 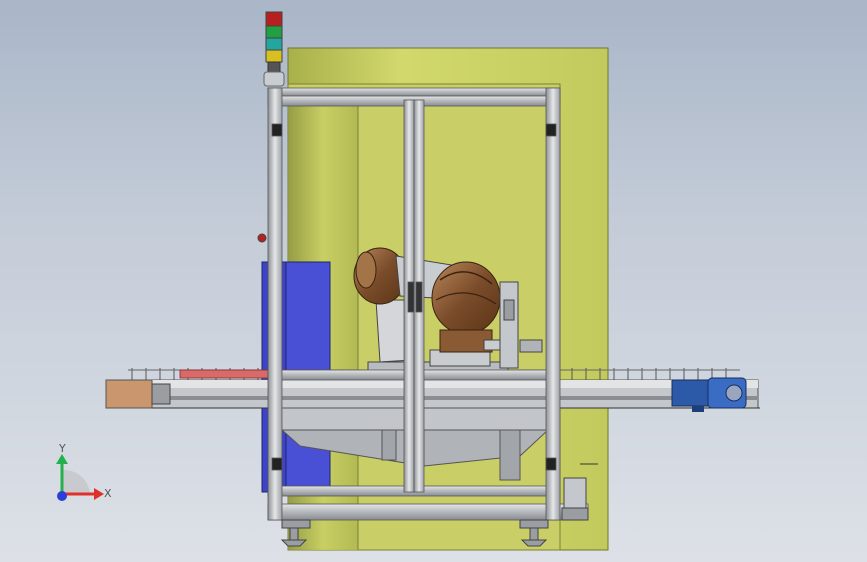 What do you see at coordinates (108, 493) in the screenshot?
I see `x-axis-label: X` at bounding box center [108, 493].